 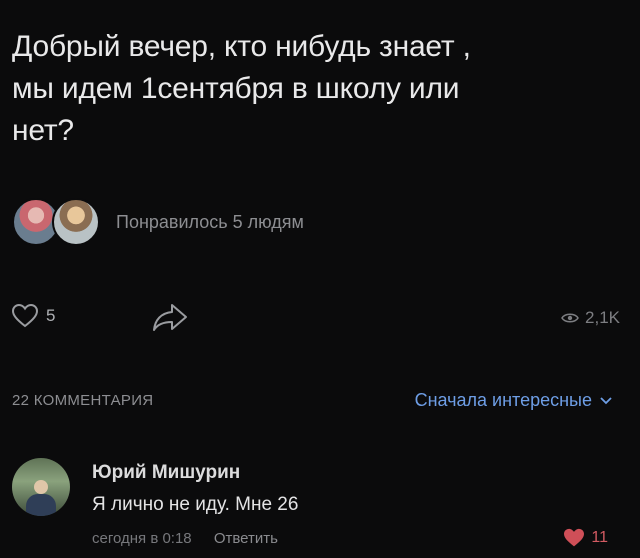 I want to click on avatar, so click(x=41, y=487).